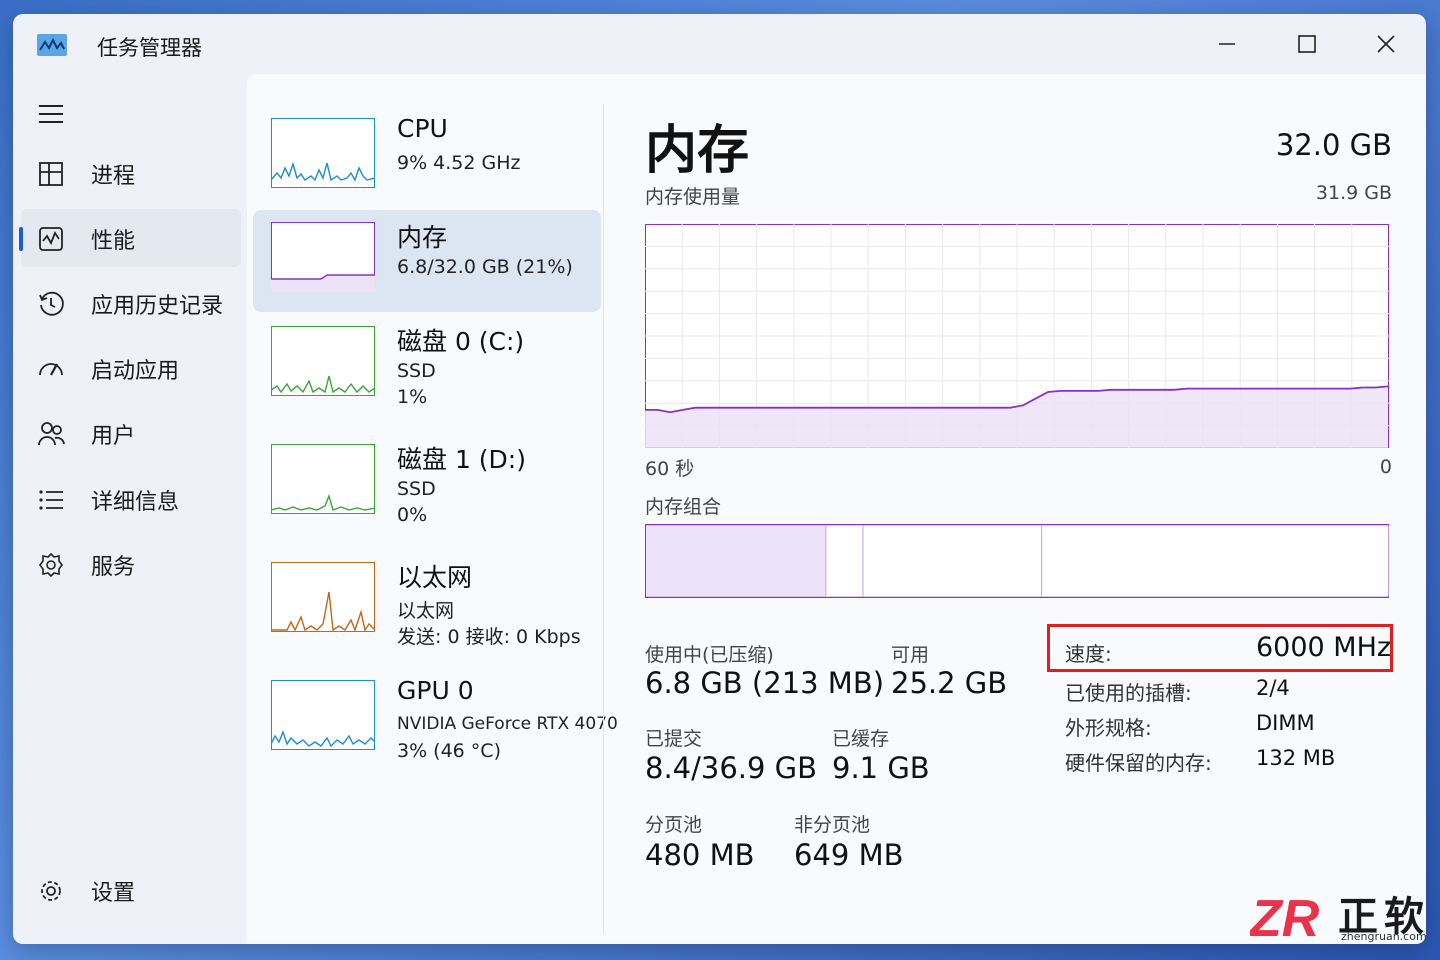  What do you see at coordinates (113, 567) in the screenshot?
I see `sidebar-item-label: 服务` at bounding box center [113, 567].